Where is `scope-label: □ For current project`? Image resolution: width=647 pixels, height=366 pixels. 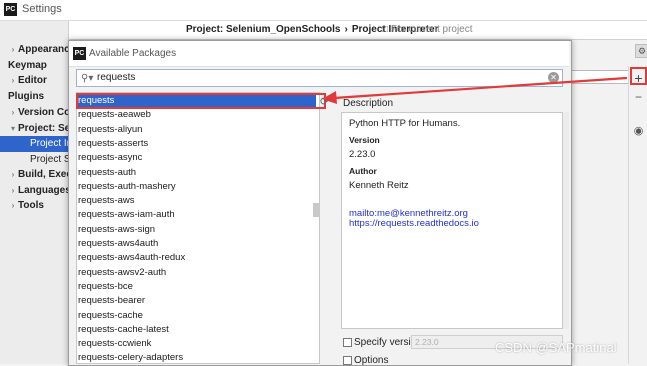
scope-label: □ For current project is located at coordinates (427, 29).